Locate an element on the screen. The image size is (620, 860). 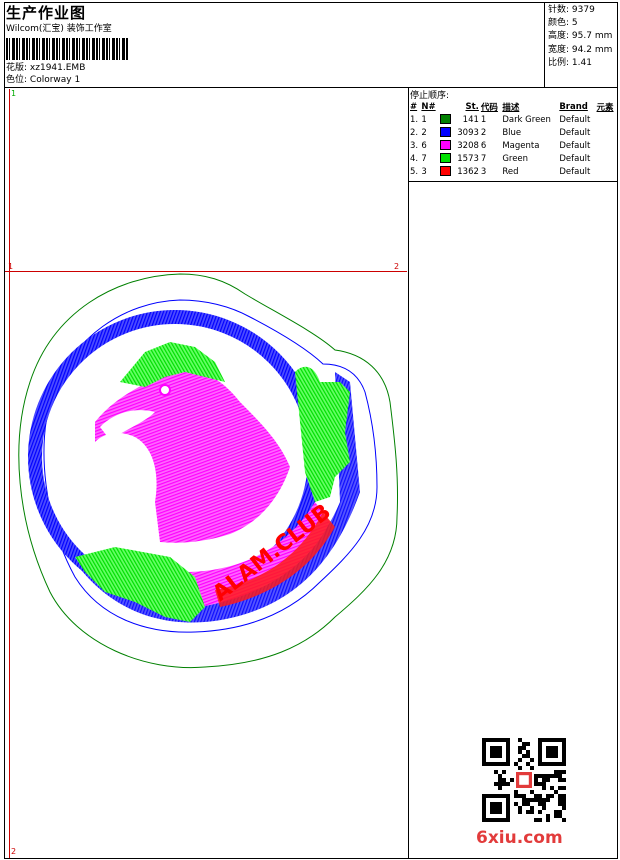
stop-row: 4. 7 1573 7 Green Default is located at coordinates (513, 158).